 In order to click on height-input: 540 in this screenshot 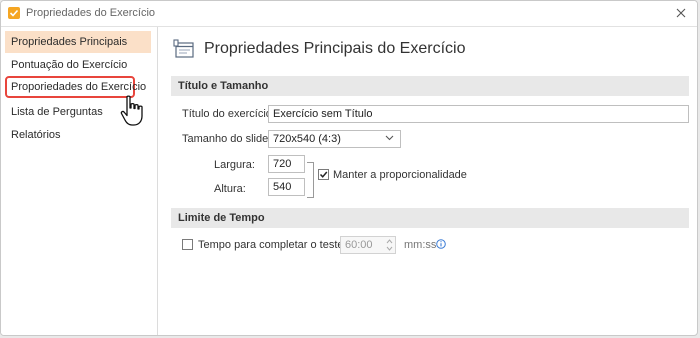, I will do `click(286, 187)`.